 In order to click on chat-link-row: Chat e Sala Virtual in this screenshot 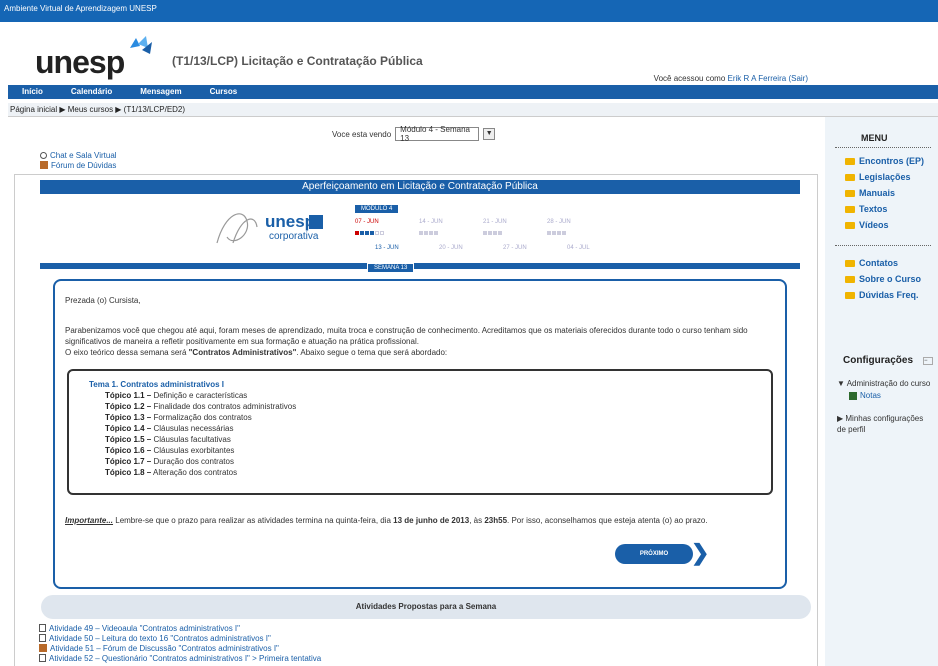, I will do `click(78, 155)`.